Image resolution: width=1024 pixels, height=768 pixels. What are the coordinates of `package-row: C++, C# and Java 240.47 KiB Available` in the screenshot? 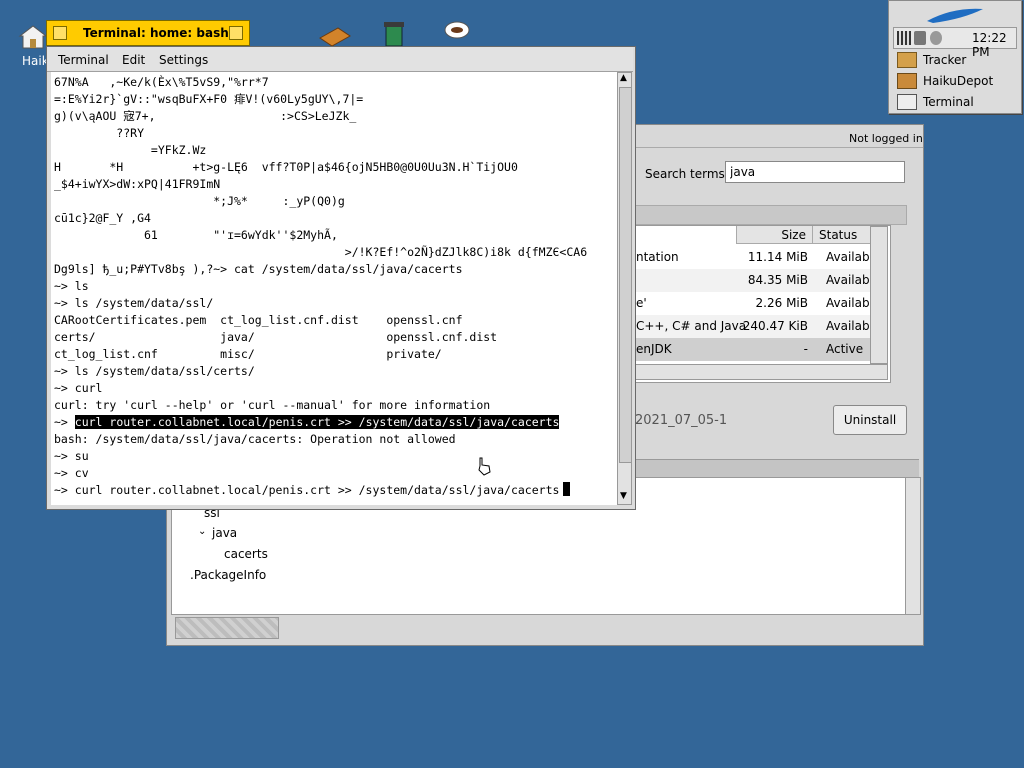 It's located at (761, 326).